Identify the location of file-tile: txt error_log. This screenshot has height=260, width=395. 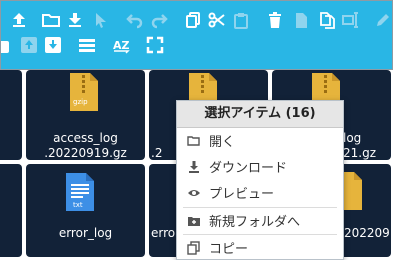
(85, 210).